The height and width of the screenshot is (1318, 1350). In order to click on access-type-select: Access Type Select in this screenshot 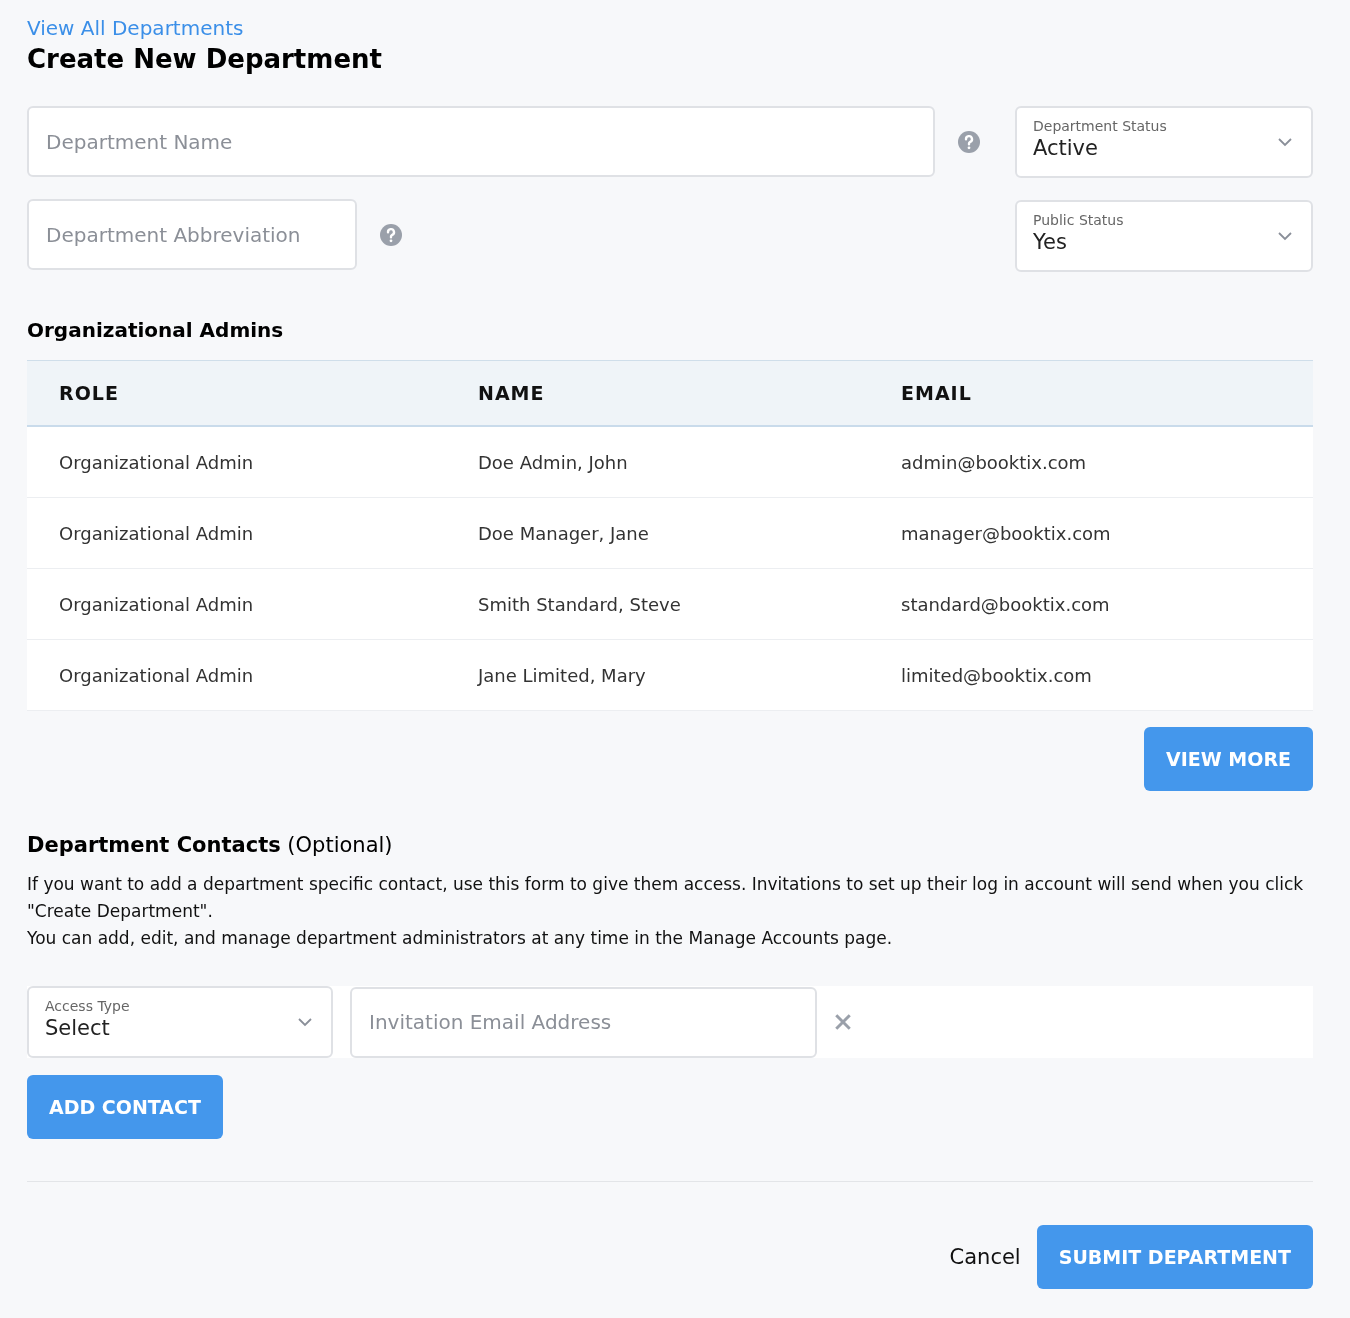, I will do `click(180, 1022)`.